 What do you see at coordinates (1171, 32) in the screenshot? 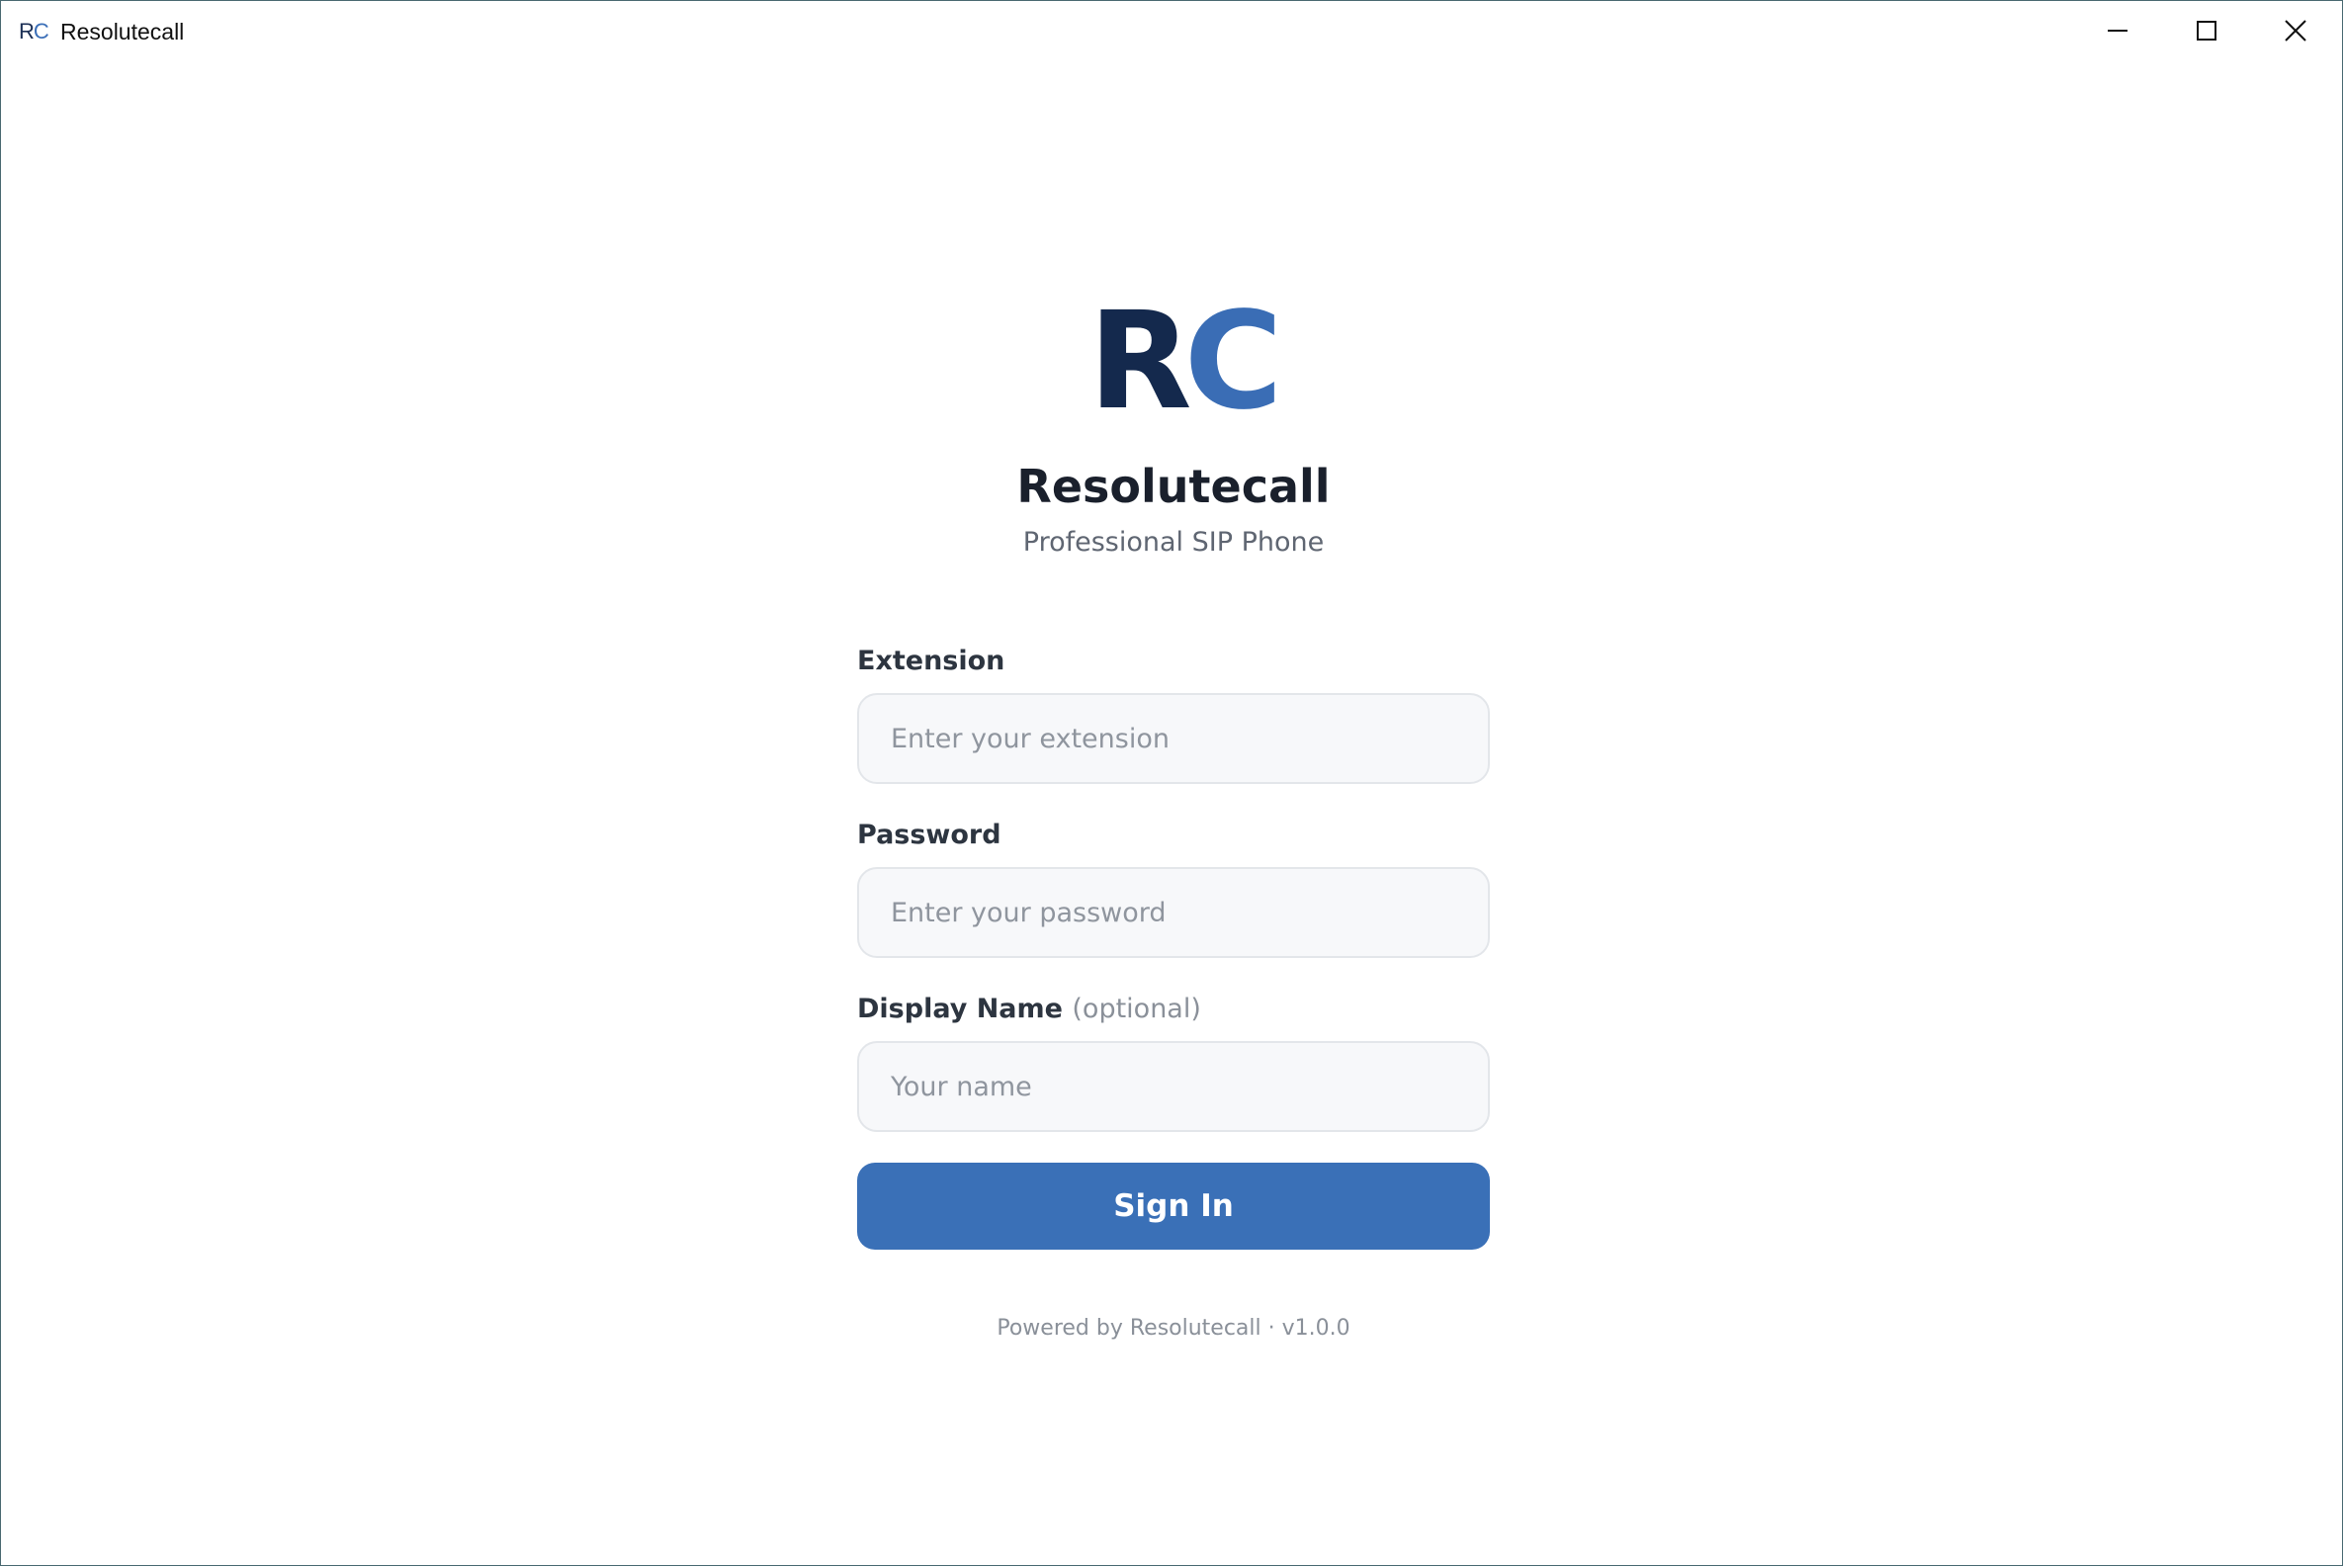
I see `title-bar: RC Resolutecall` at bounding box center [1171, 32].